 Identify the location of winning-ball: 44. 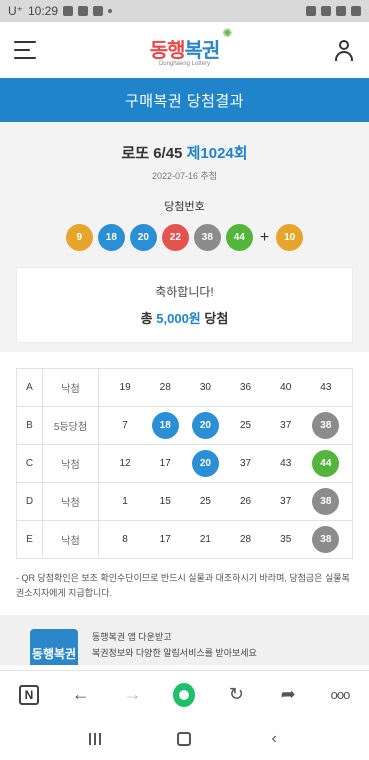
(239, 237).